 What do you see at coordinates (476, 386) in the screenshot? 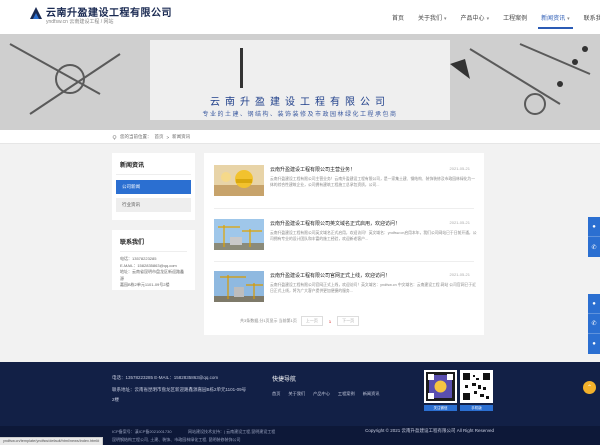
I see `mobile-qr-code` at bounding box center [476, 386].